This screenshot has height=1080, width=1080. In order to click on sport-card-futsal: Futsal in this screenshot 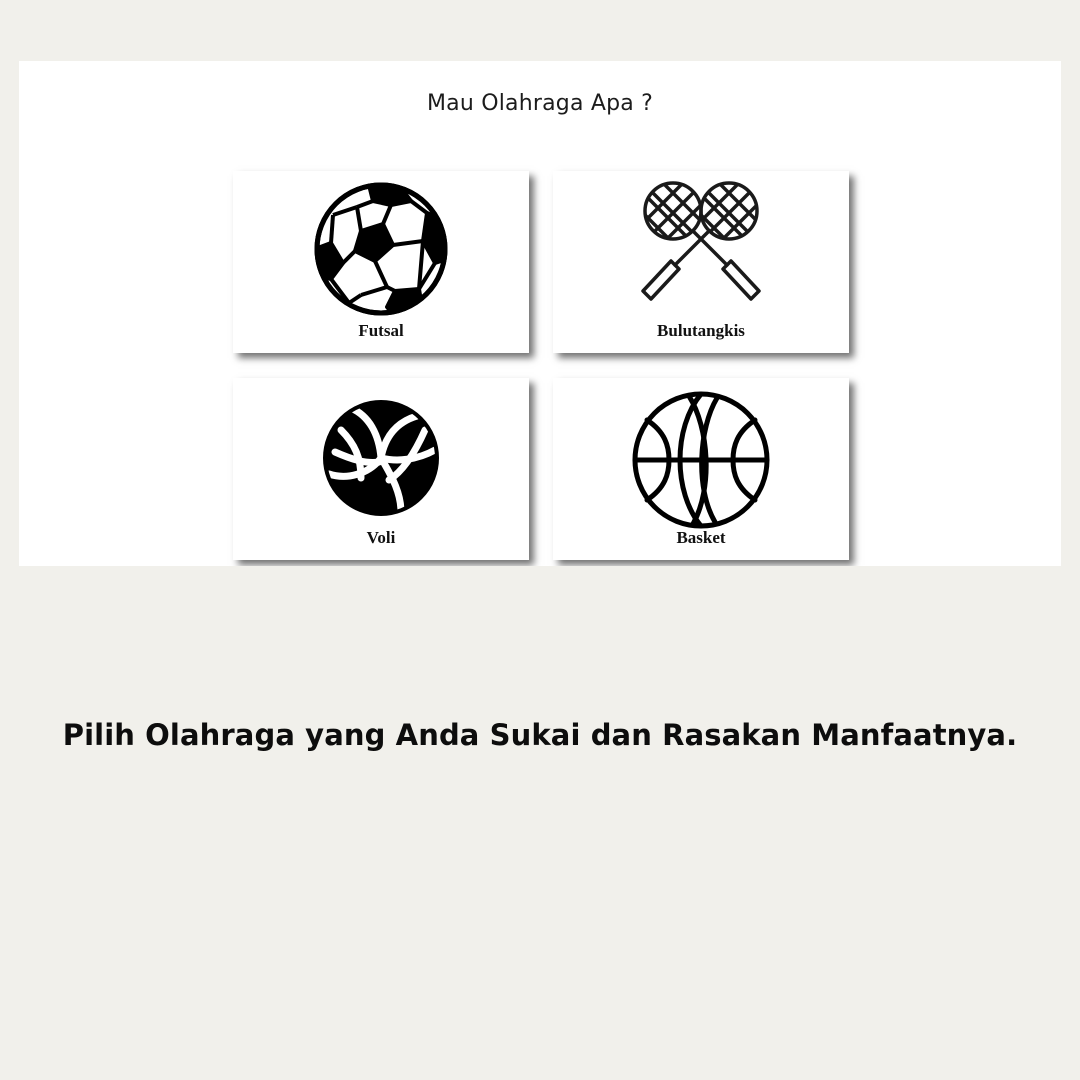, I will do `click(381, 262)`.